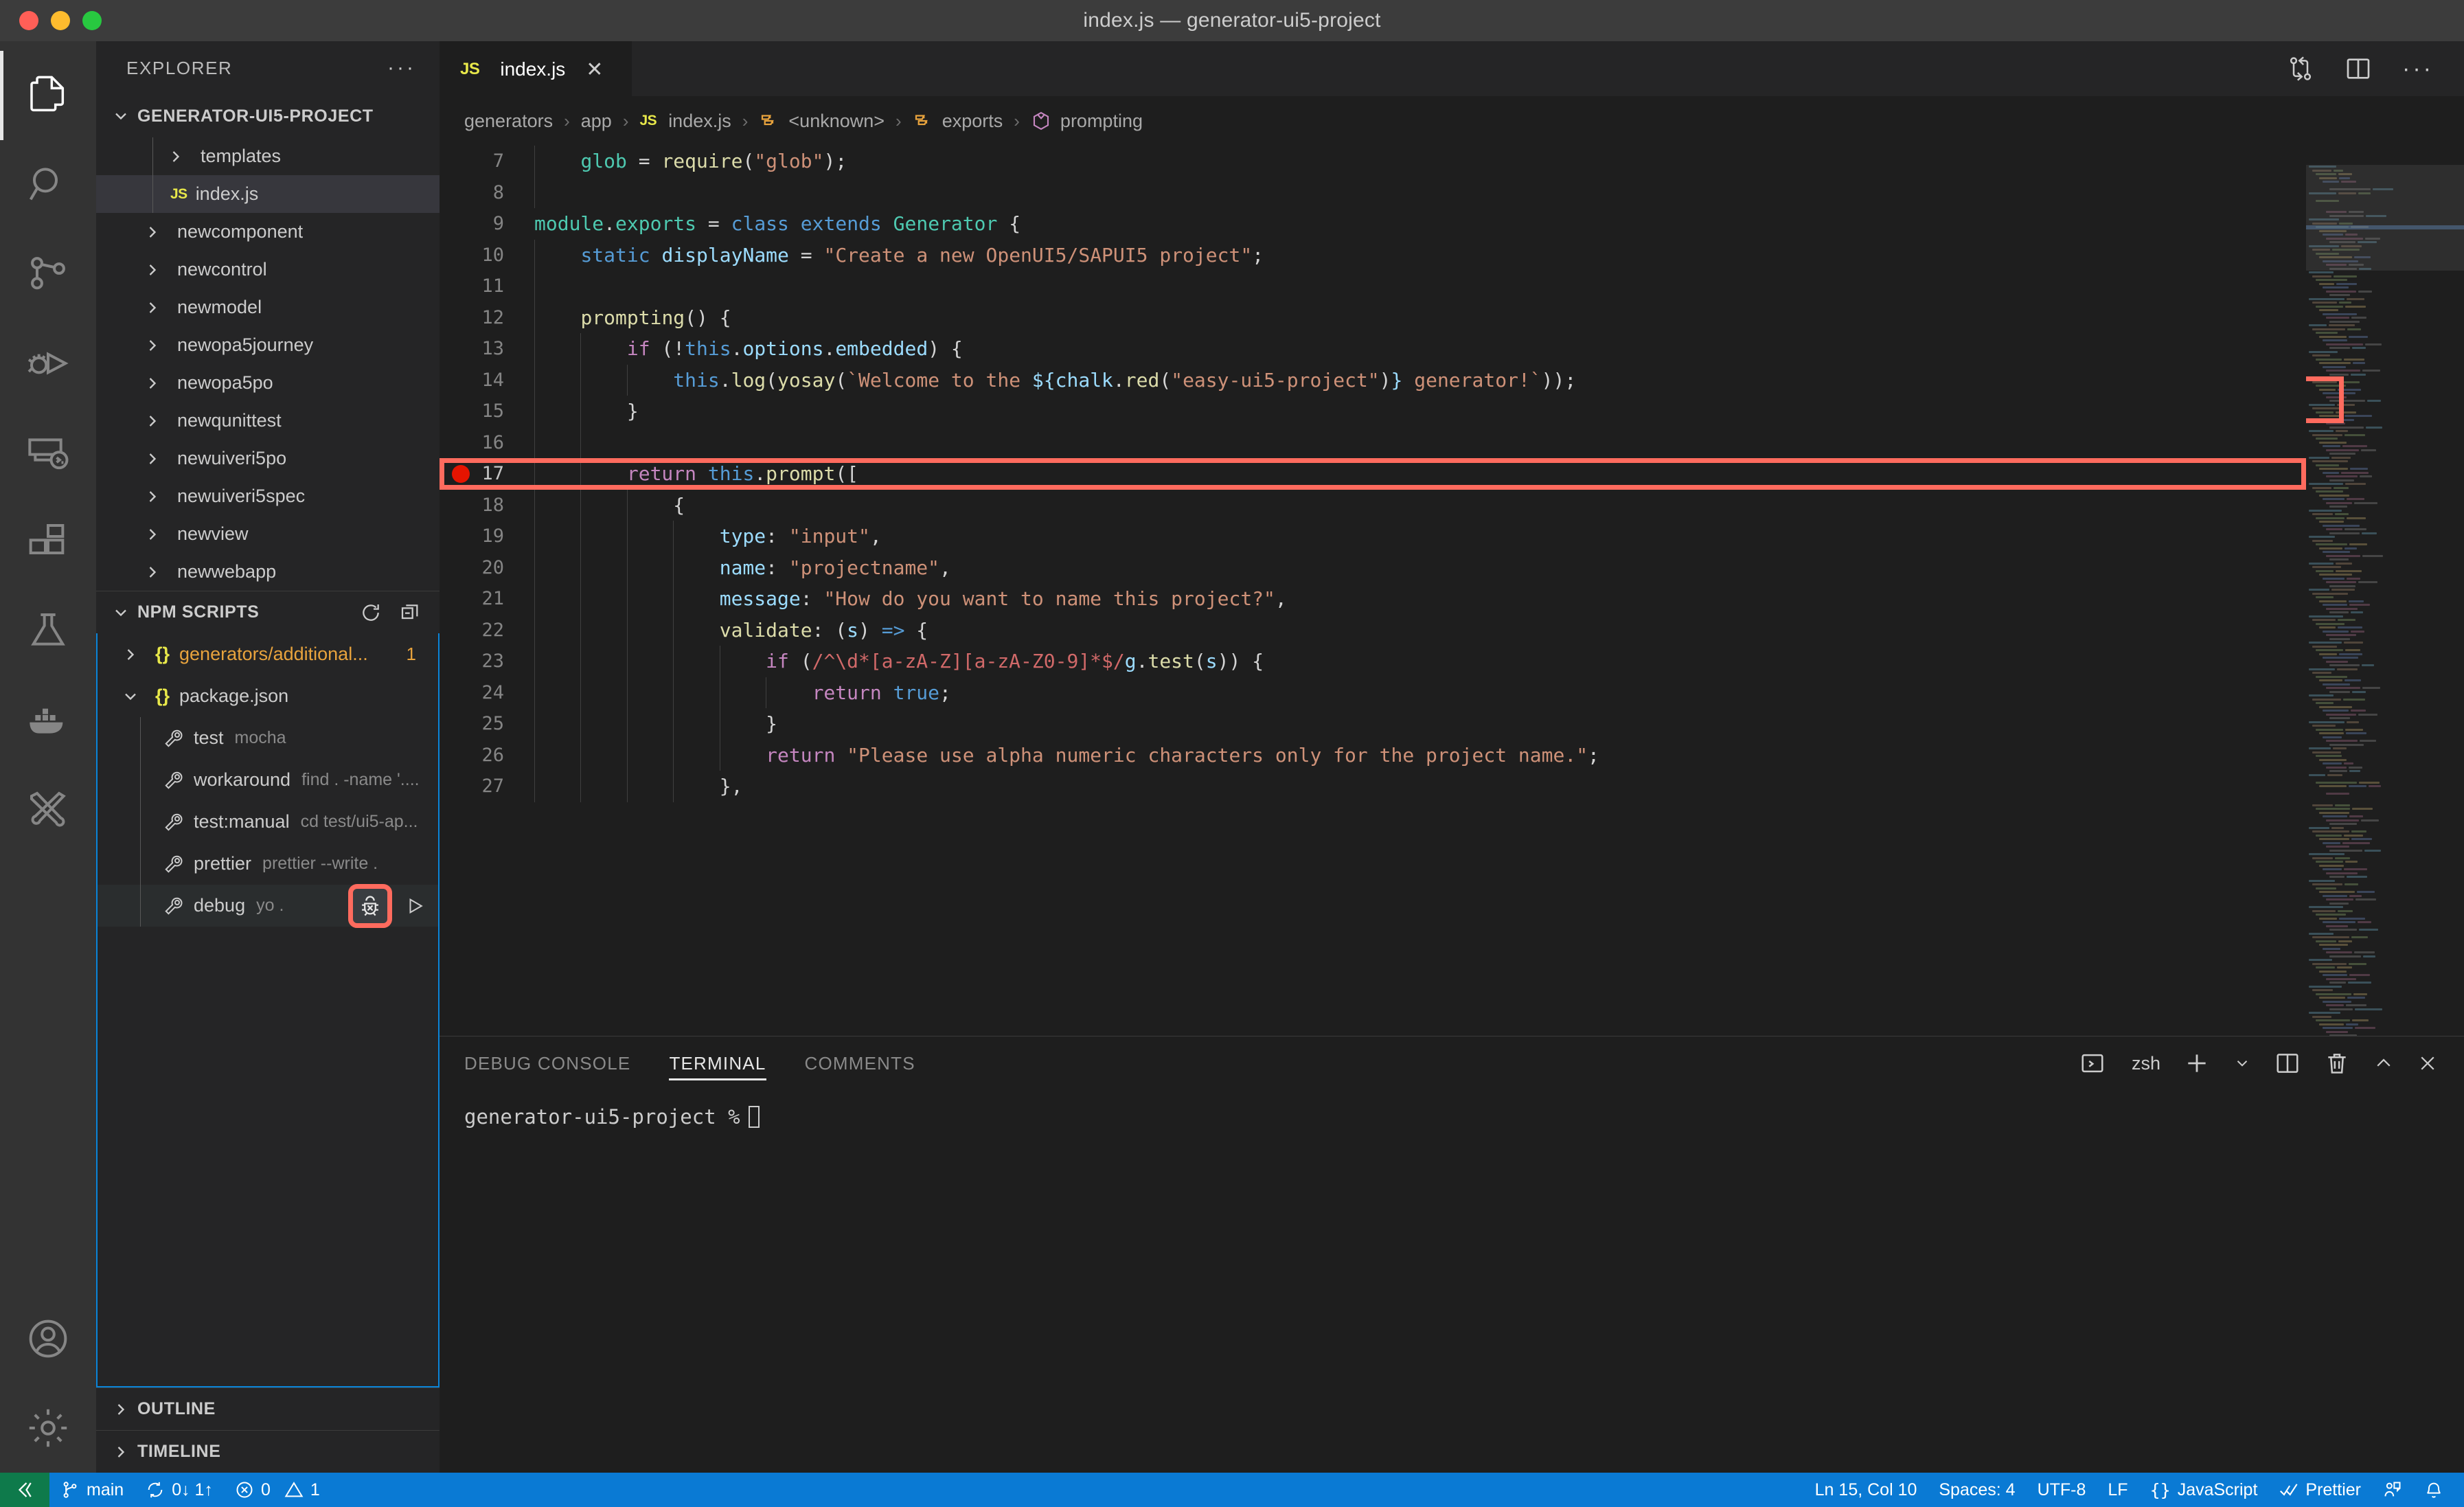  Describe the element at coordinates (1452, 161) in the screenshot. I see `code-line: 7 glob = require("glob");` at that location.